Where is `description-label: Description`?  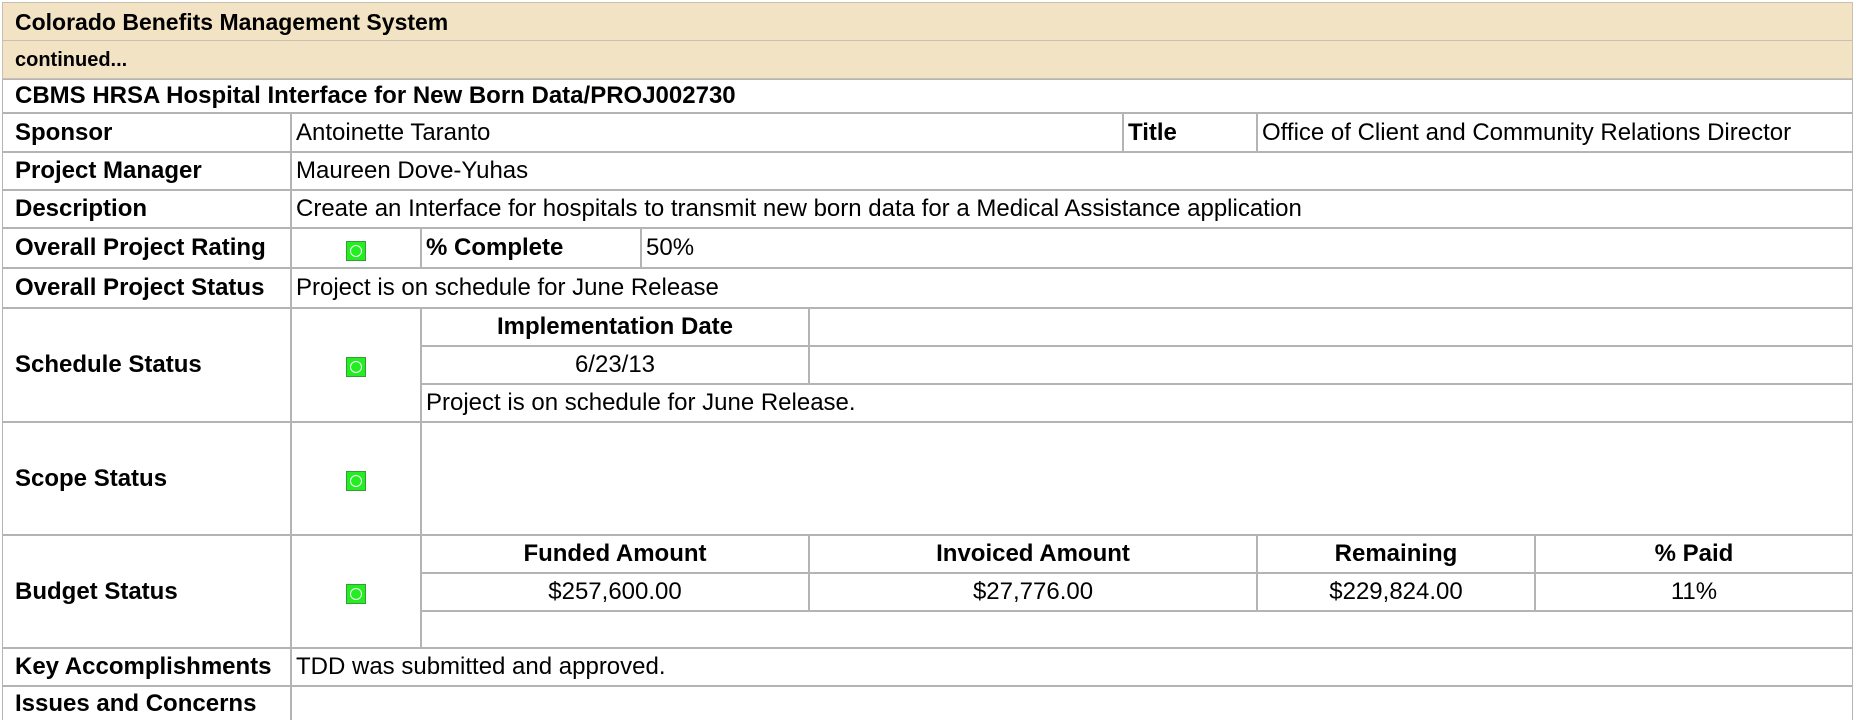 description-label: Description is located at coordinates (146, 209).